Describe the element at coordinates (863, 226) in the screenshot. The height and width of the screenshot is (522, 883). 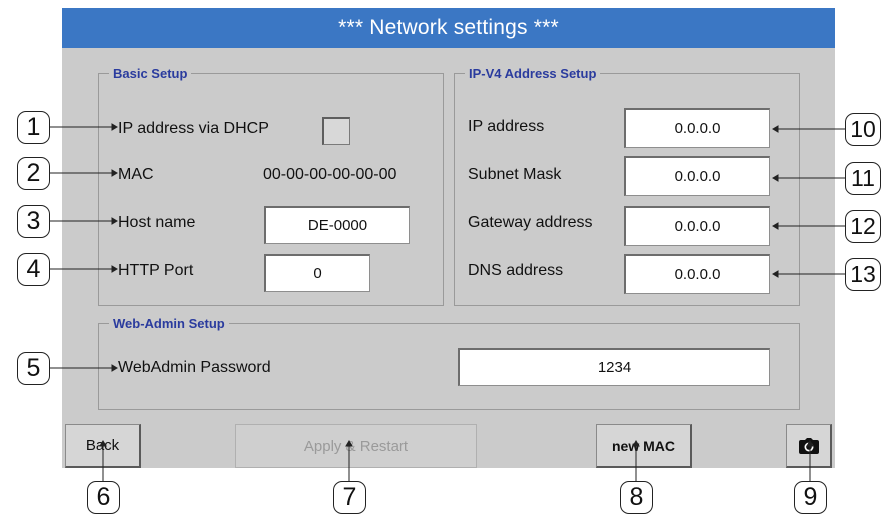
I see `callout-12: 12` at that location.